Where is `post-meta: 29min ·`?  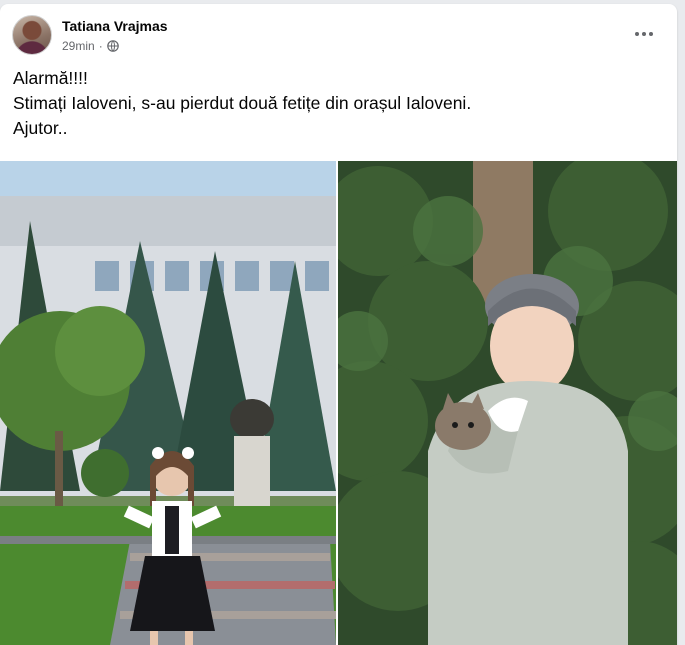
post-meta: 29min · is located at coordinates (90, 46).